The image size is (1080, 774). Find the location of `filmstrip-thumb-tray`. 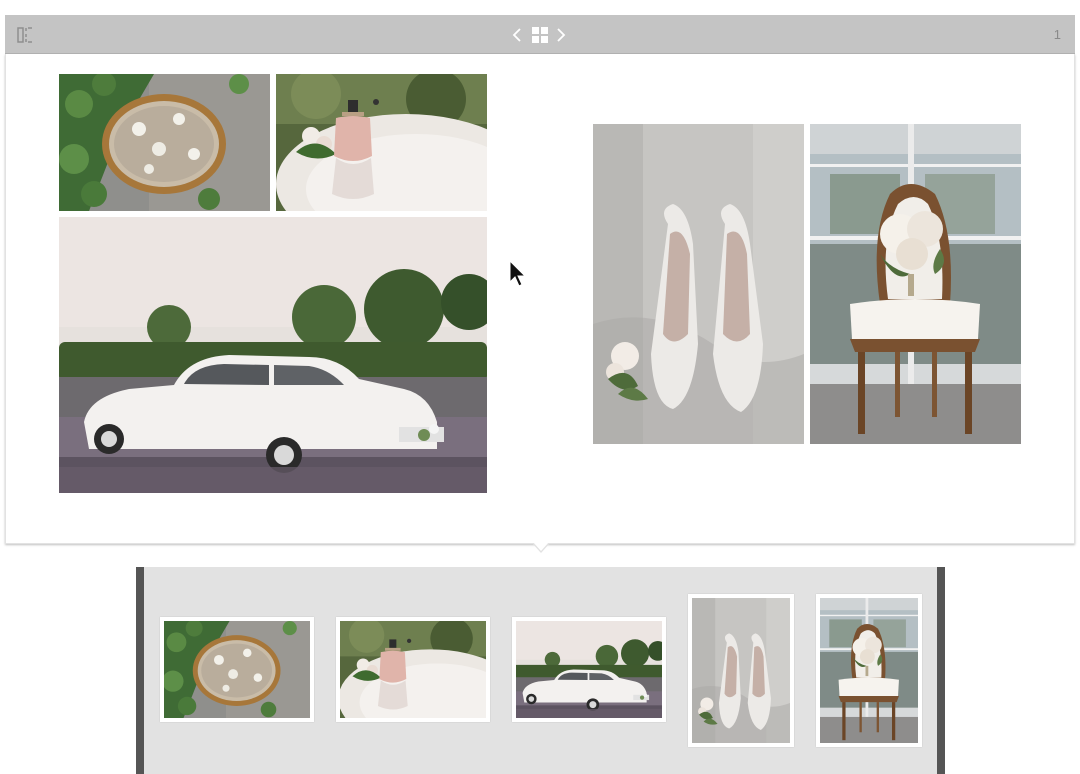

filmstrip-thumb-tray is located at coordinates (237, 669).